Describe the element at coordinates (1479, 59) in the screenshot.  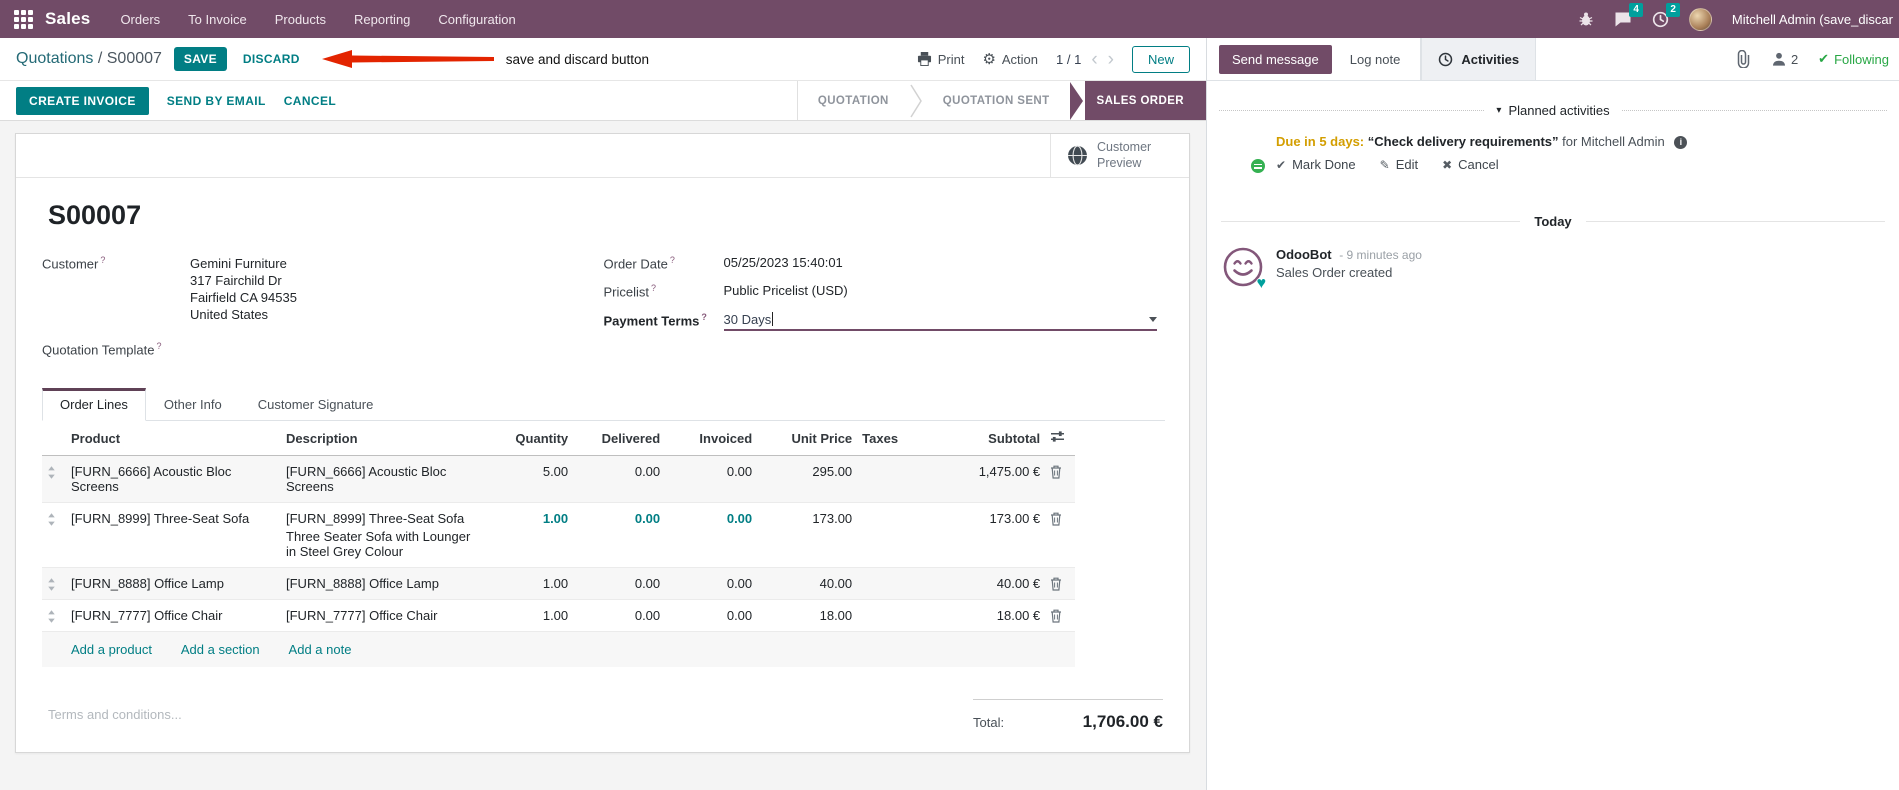
I see `activities-tab: Activities` at that location.